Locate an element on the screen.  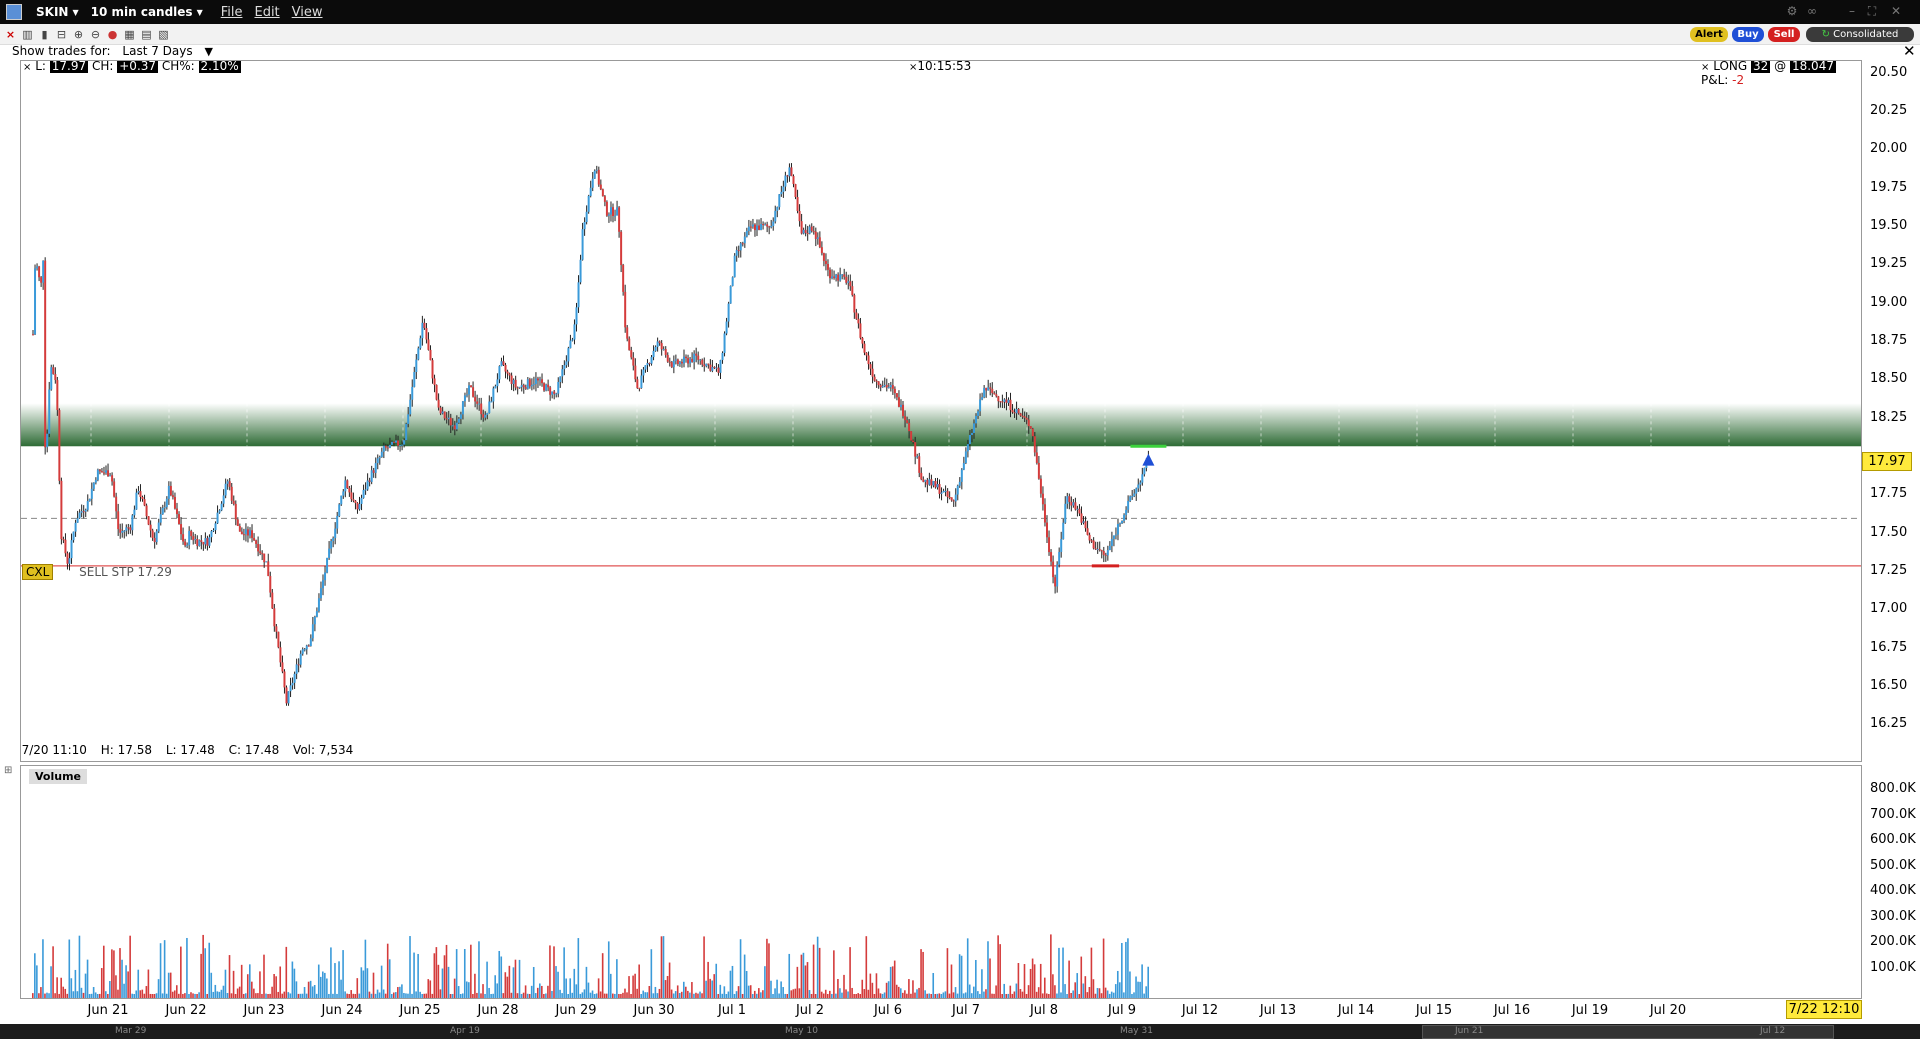
maximize-icon: ⛶ is located at coordinates (1872, 11).